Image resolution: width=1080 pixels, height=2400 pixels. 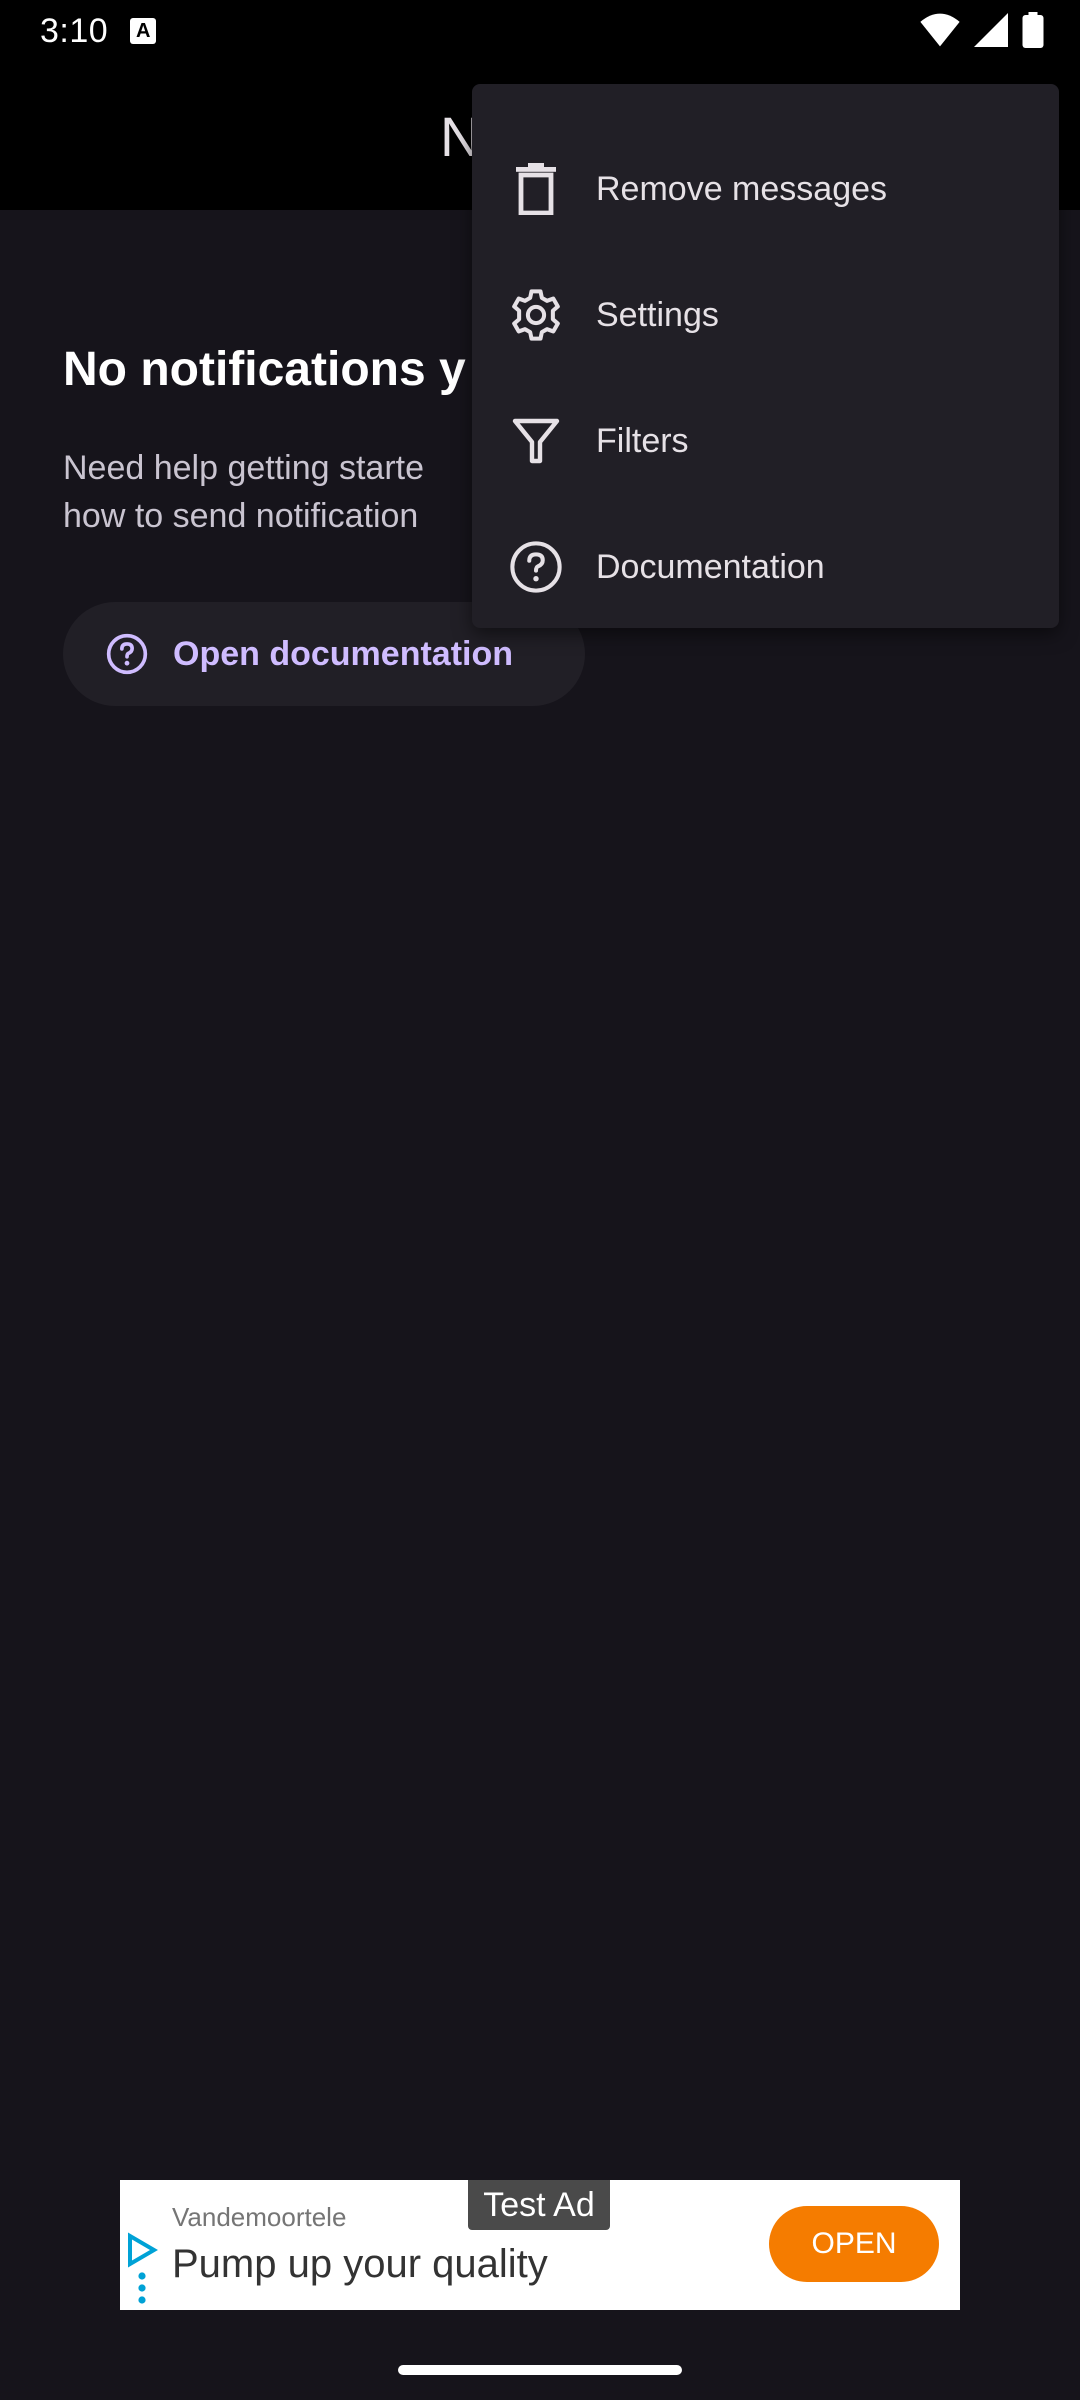 I want to click on menu-item-remove-messages: Remove messages, so click(x=765, y=189).